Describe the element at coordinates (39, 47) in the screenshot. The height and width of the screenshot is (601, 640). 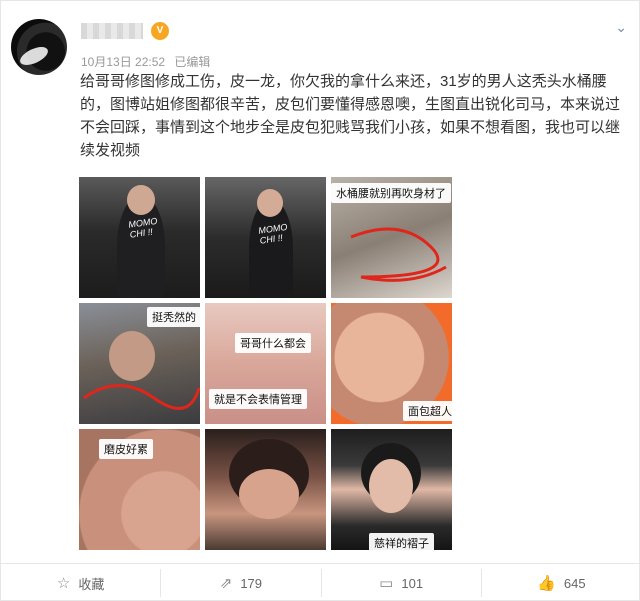
I see `avatar` at that location.